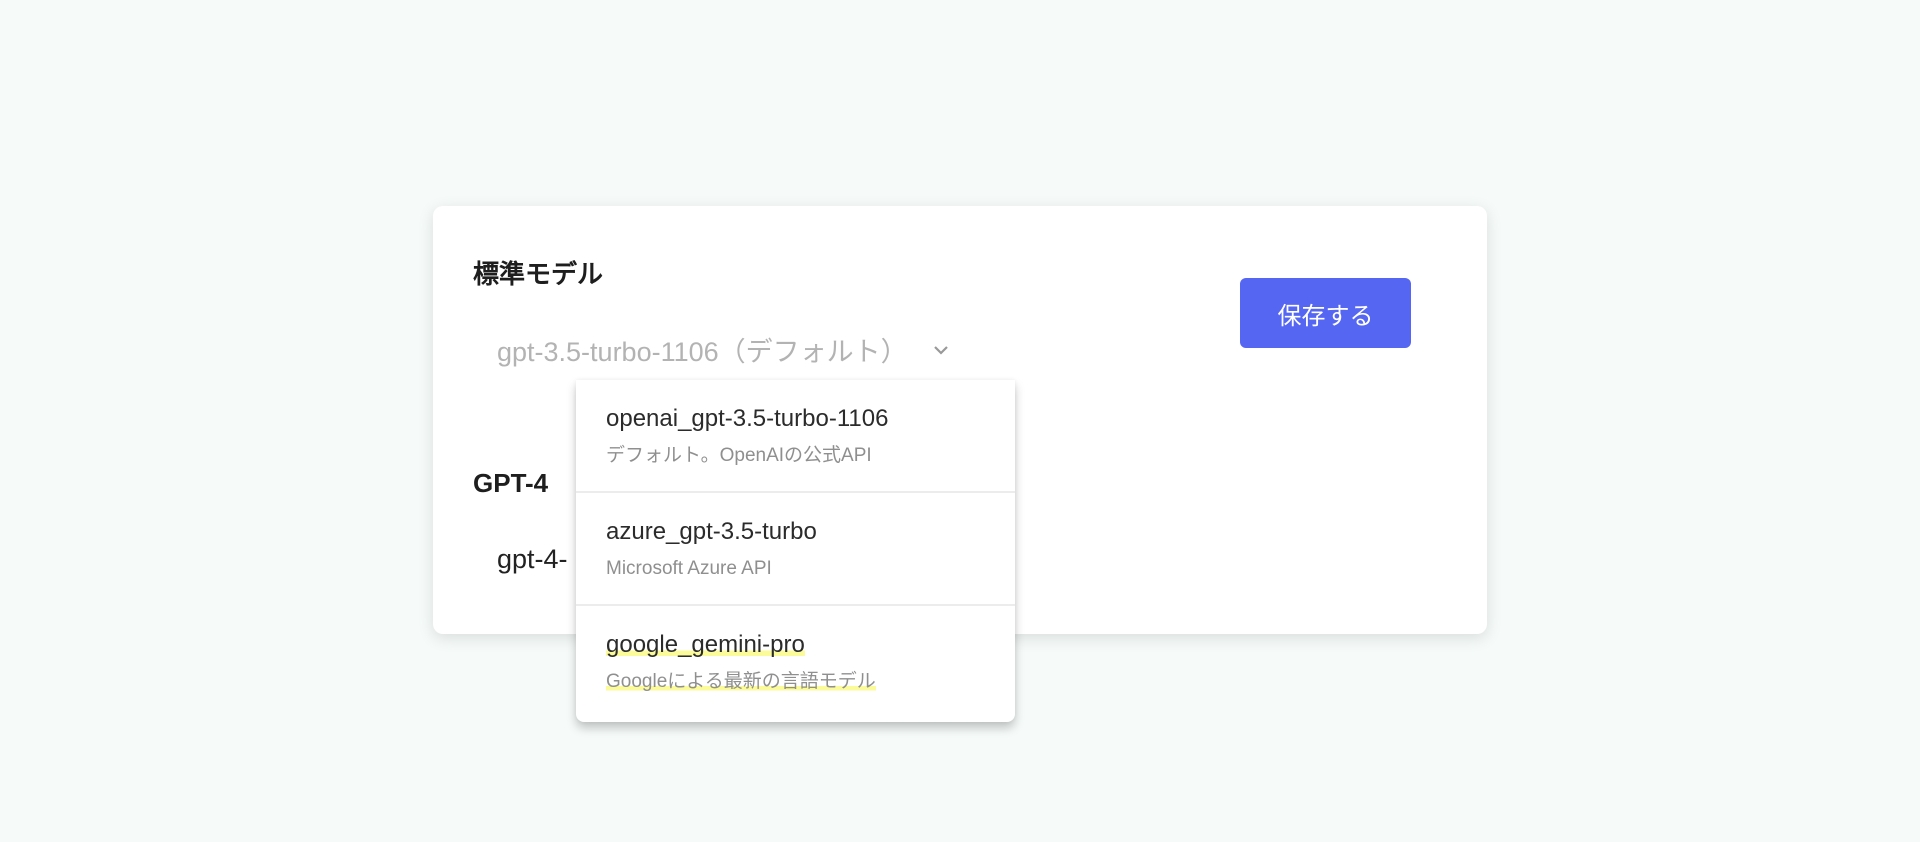 Image resolution: width=1920 pixels, height=842 pixels. I want to click on standard-model-select: gpt-3.5-turbo-1106（デフォルト）, so click(724, 349).